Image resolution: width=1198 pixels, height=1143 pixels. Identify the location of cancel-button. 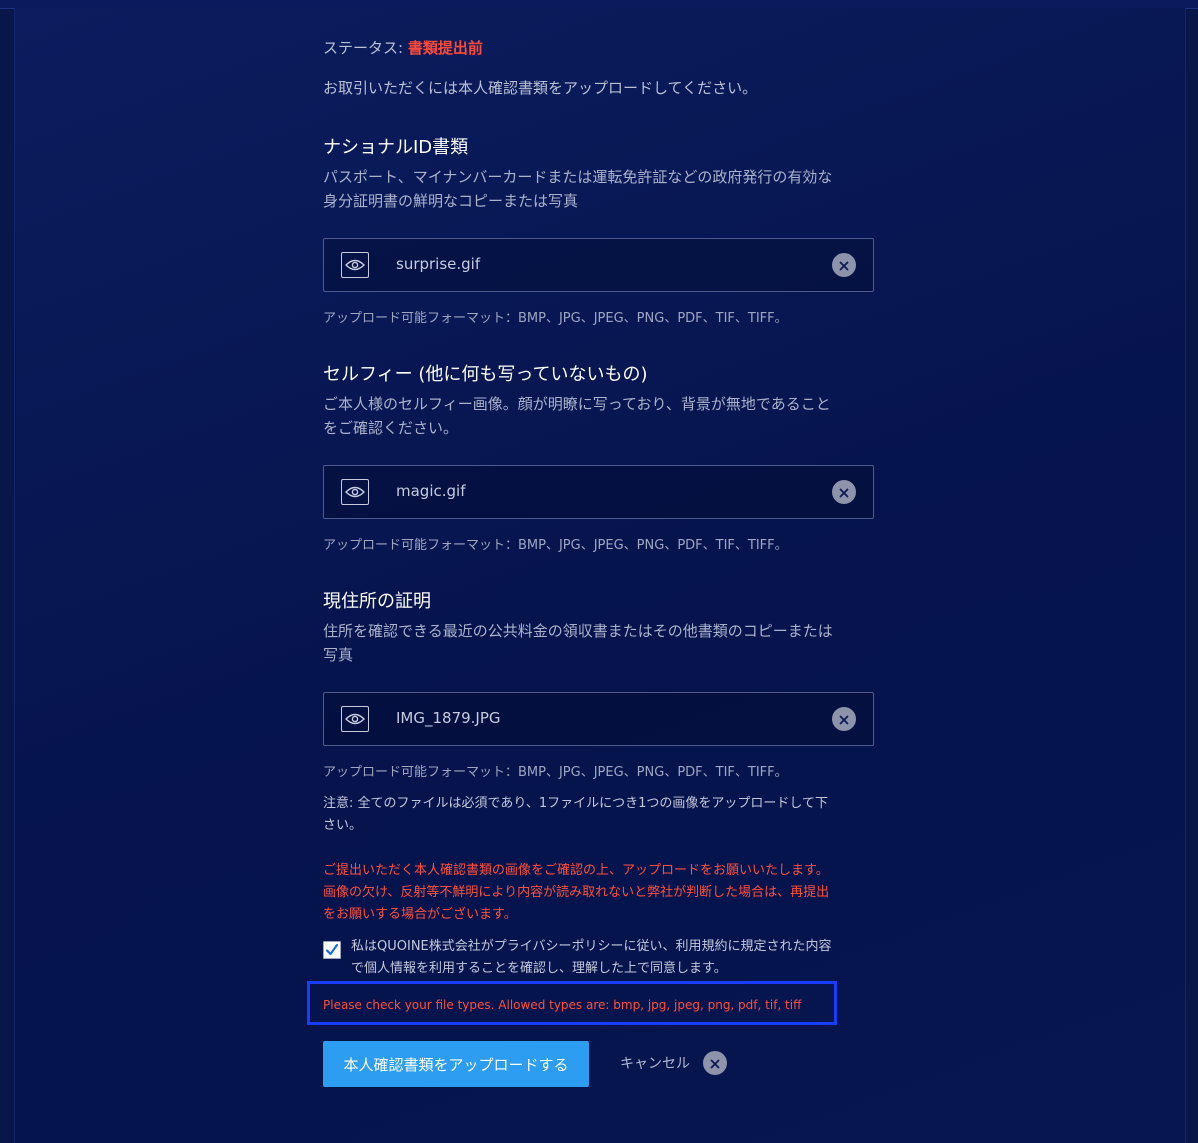
(715, 1063).